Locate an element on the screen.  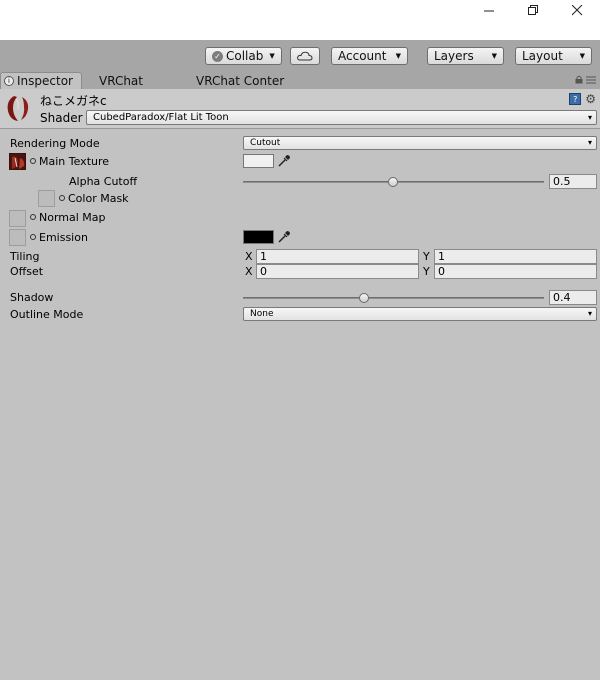
cloud-button is located at coordinates (305, 56).